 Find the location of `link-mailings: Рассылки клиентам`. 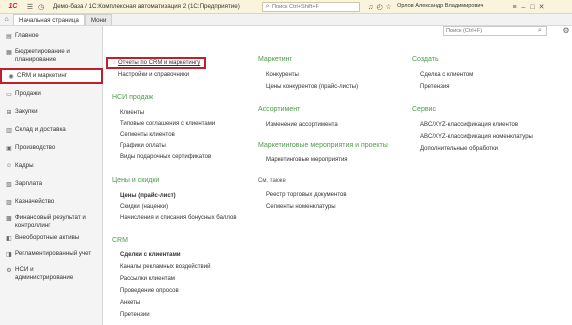

link-mailings: Рассылки клиентам is located at coordinates (147, 279).